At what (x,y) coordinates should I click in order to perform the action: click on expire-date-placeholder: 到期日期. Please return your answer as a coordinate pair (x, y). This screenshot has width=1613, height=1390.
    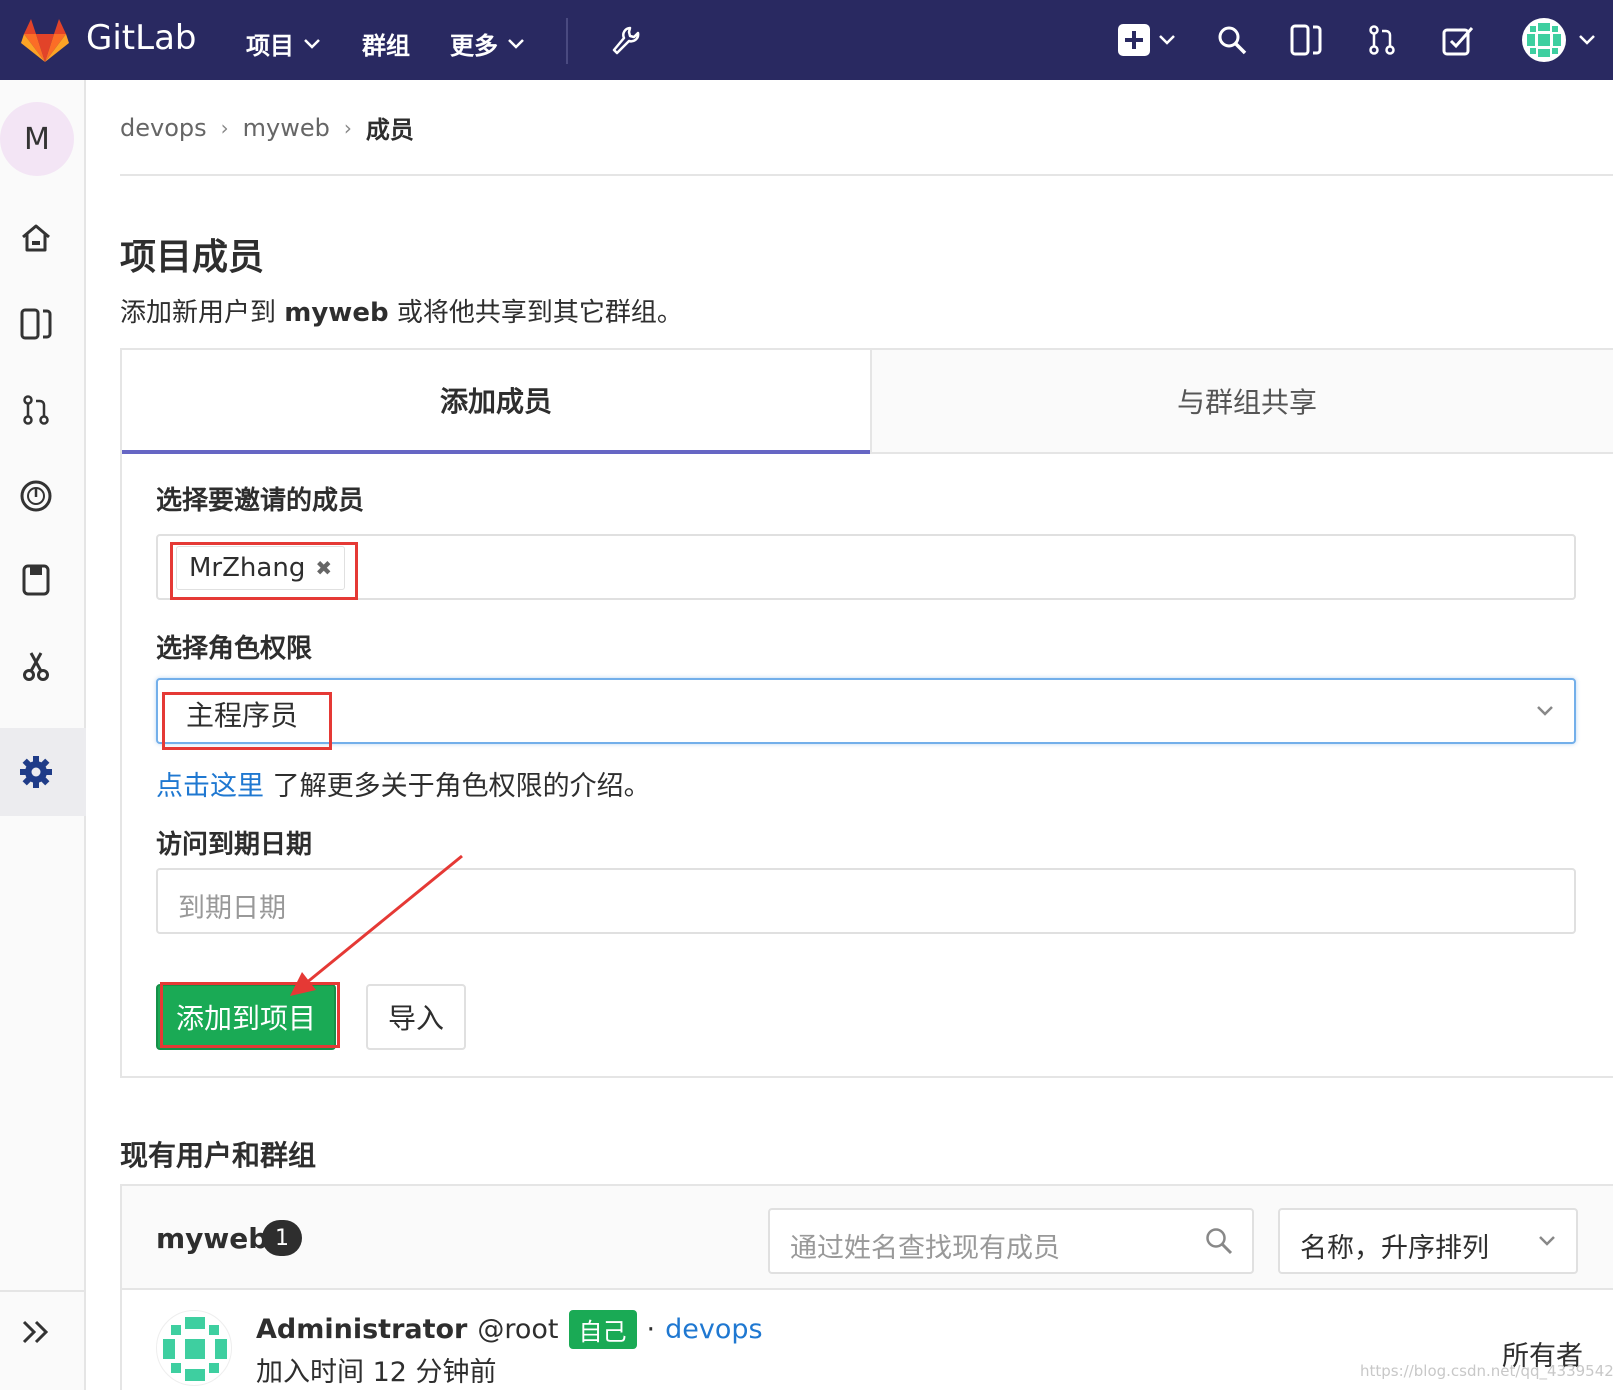
    Looking at the image, I should click on (232, 908).